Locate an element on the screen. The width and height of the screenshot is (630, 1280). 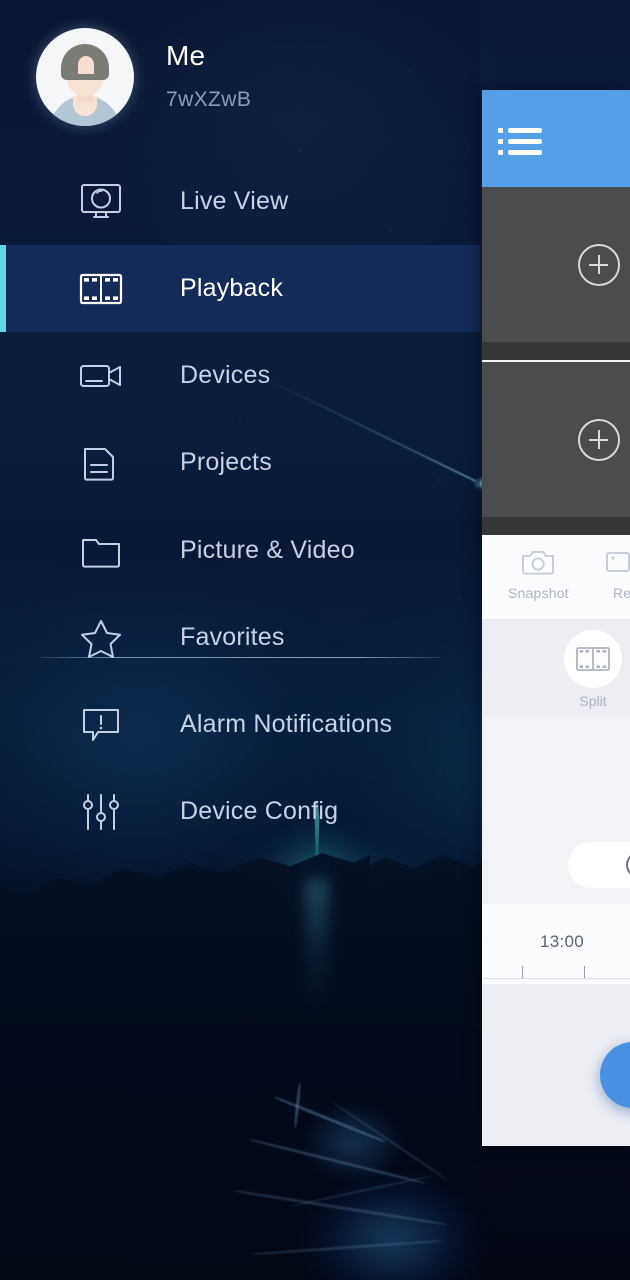
film-strip-icon is located at coordinates (101, 289).